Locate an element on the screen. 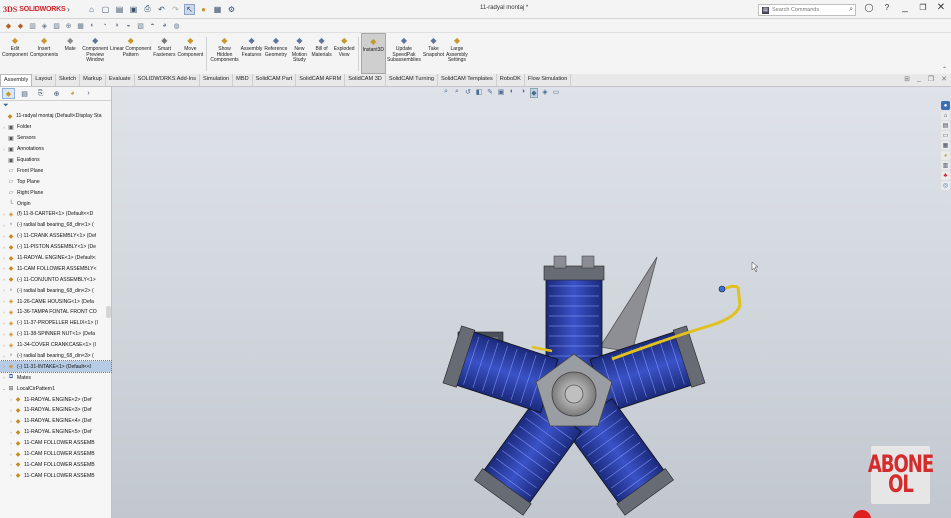 This screenshot has height=518, width=951. tree-item: ▣ Equations is located at coordinates (55, 160).